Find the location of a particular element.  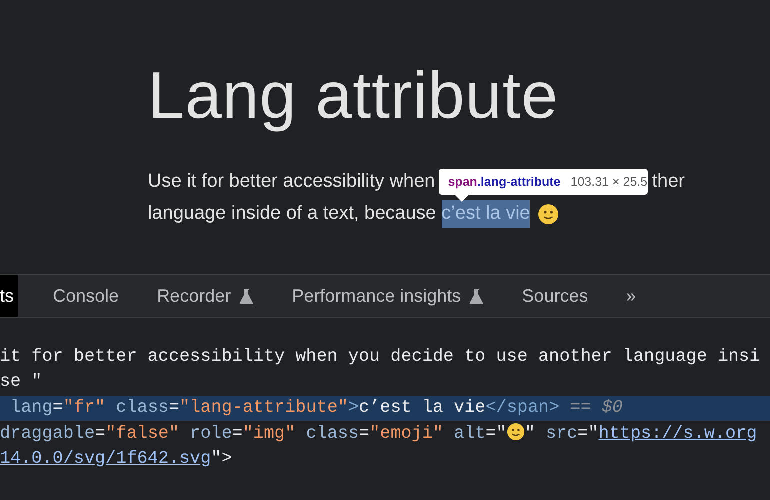

code-line: it for better accessibility when you decide to use another language insi is located at coordinates (381, 357).